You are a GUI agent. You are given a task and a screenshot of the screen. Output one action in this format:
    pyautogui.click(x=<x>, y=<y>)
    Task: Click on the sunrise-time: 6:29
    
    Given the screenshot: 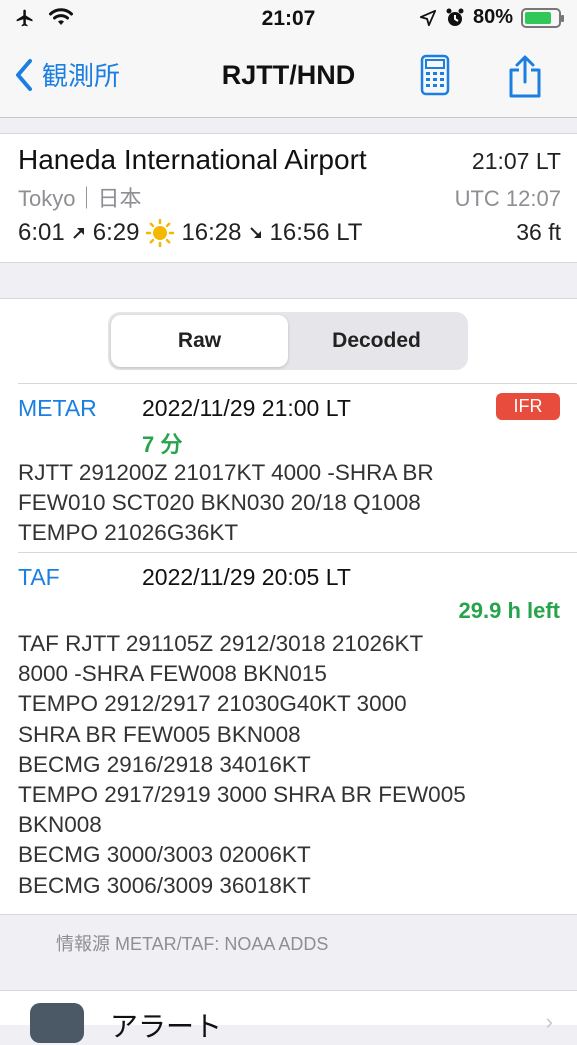 What is the action you would take?
    pyautogui.click(x=116, y=232)
    